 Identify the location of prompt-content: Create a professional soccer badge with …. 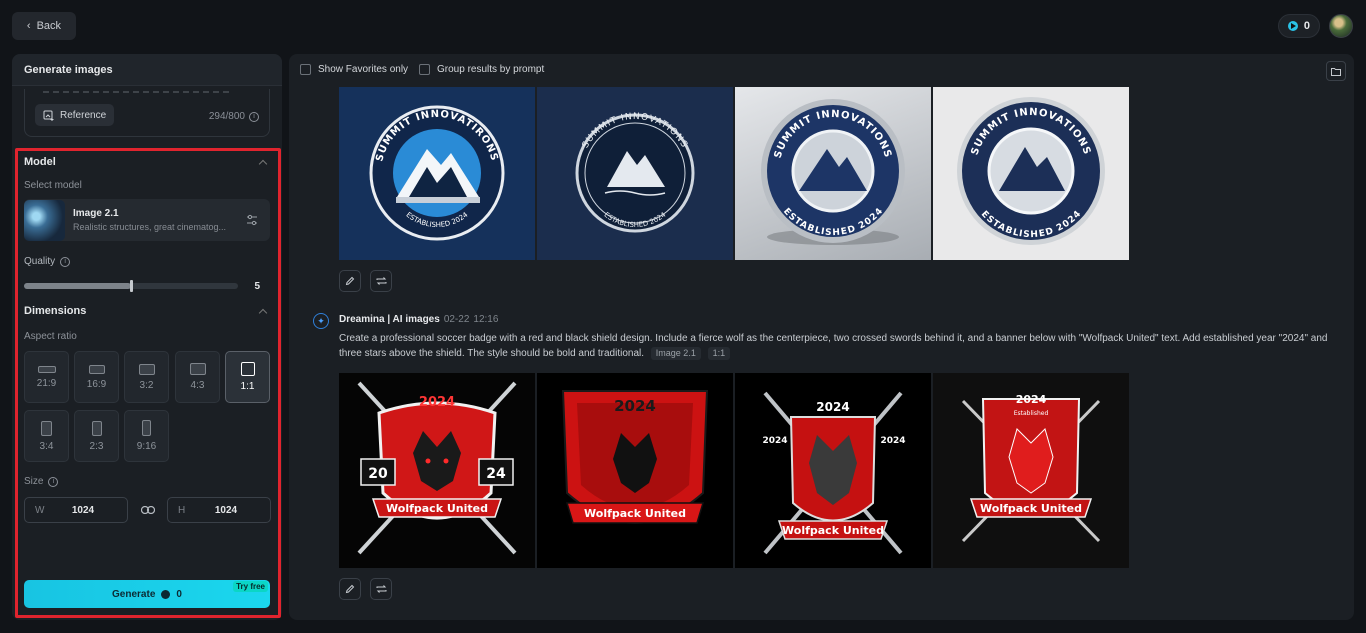
(833, 346).